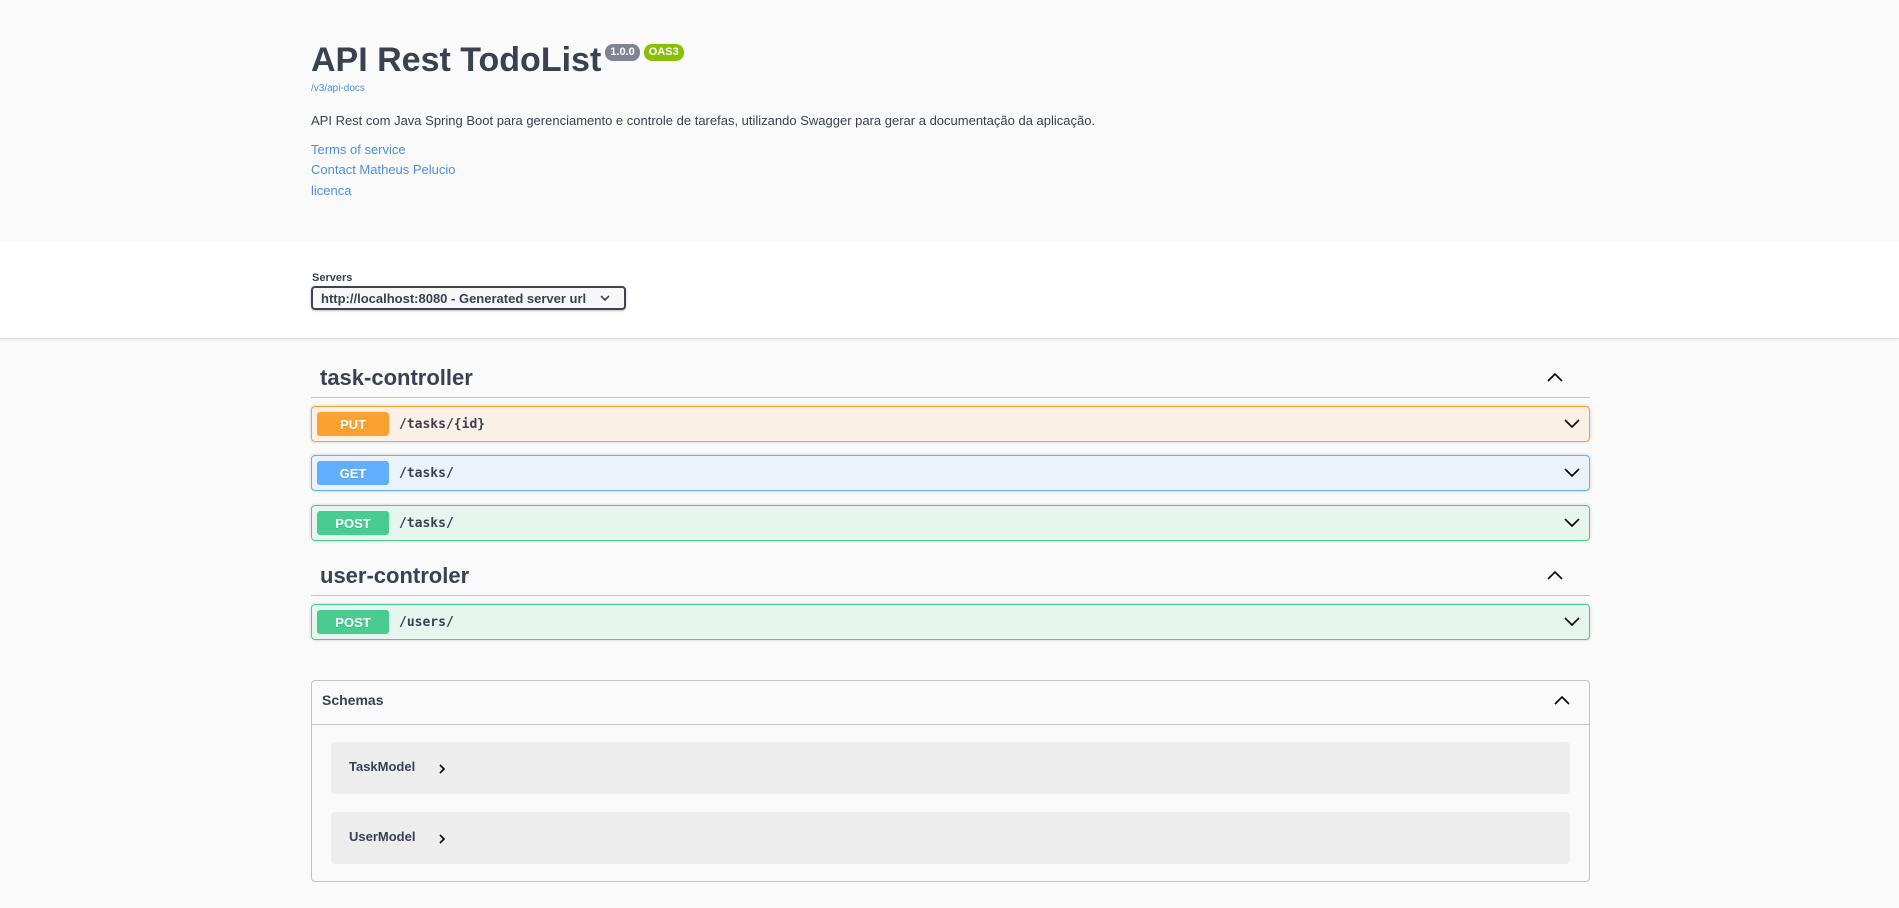 This screenshot has height=908, width=1899. I want to click on model-name: UserModel, so click(382, 836).